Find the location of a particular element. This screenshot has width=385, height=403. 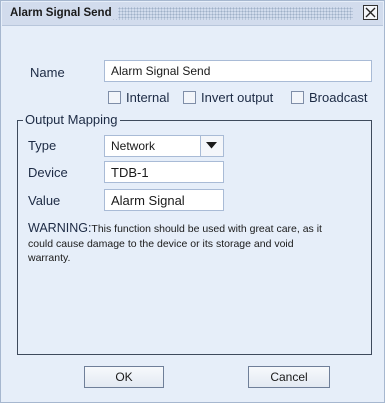

type-select-value: Network is located at coordinates (133, 146).